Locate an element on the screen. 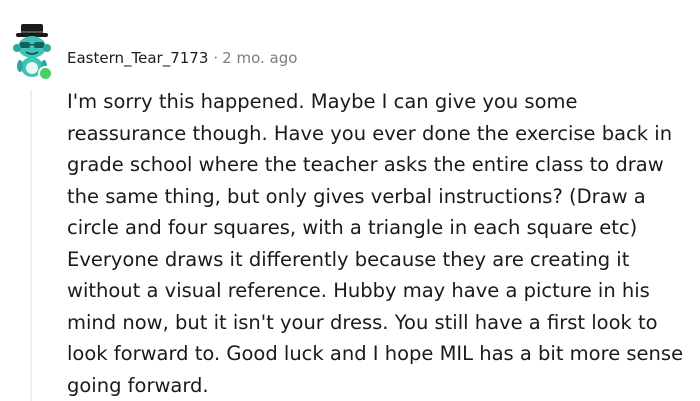 The height and width of the screenshot is (401, 700). comment-meta: Eastern_Tear_7173 · 2 mo. ago is located at coordinates (182, 58).